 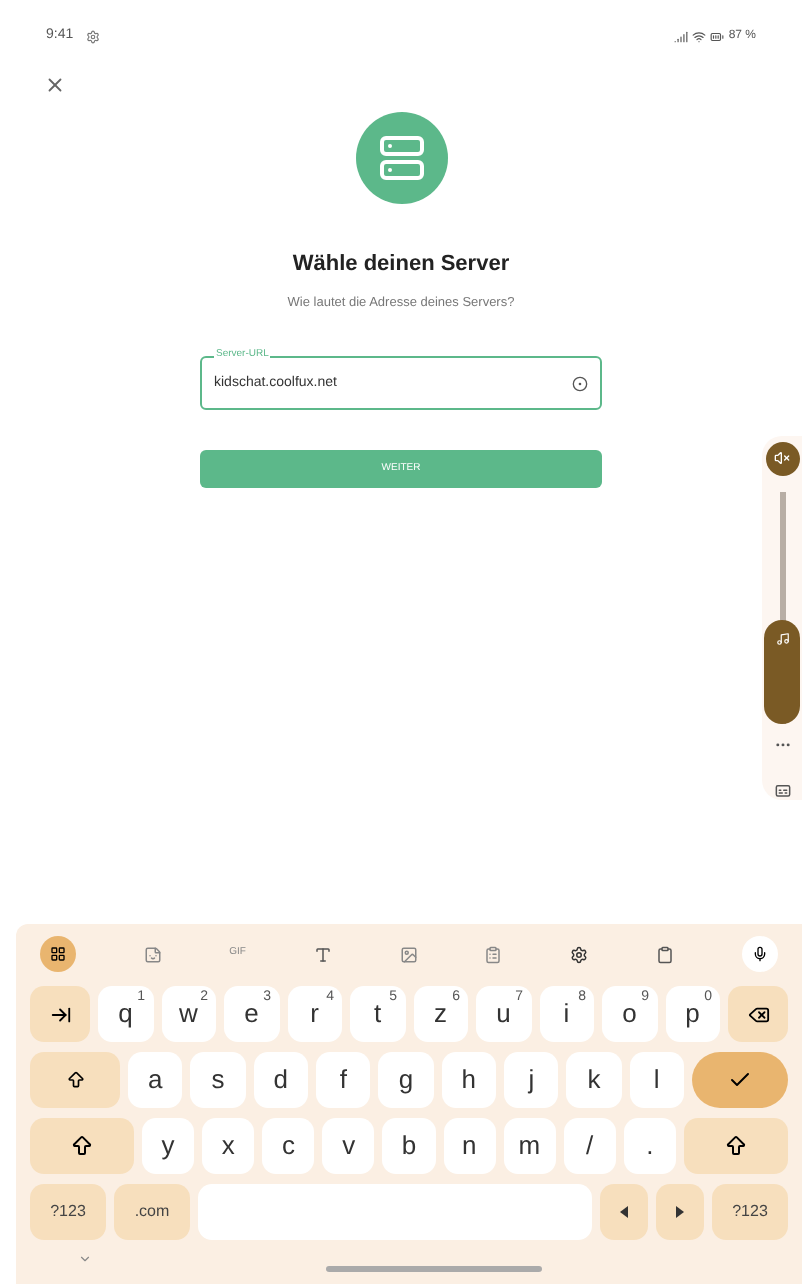 What do you see at coordinates (168, 1146) in the screenshot?
I see `key: y` at bounding box center [168, 1146].